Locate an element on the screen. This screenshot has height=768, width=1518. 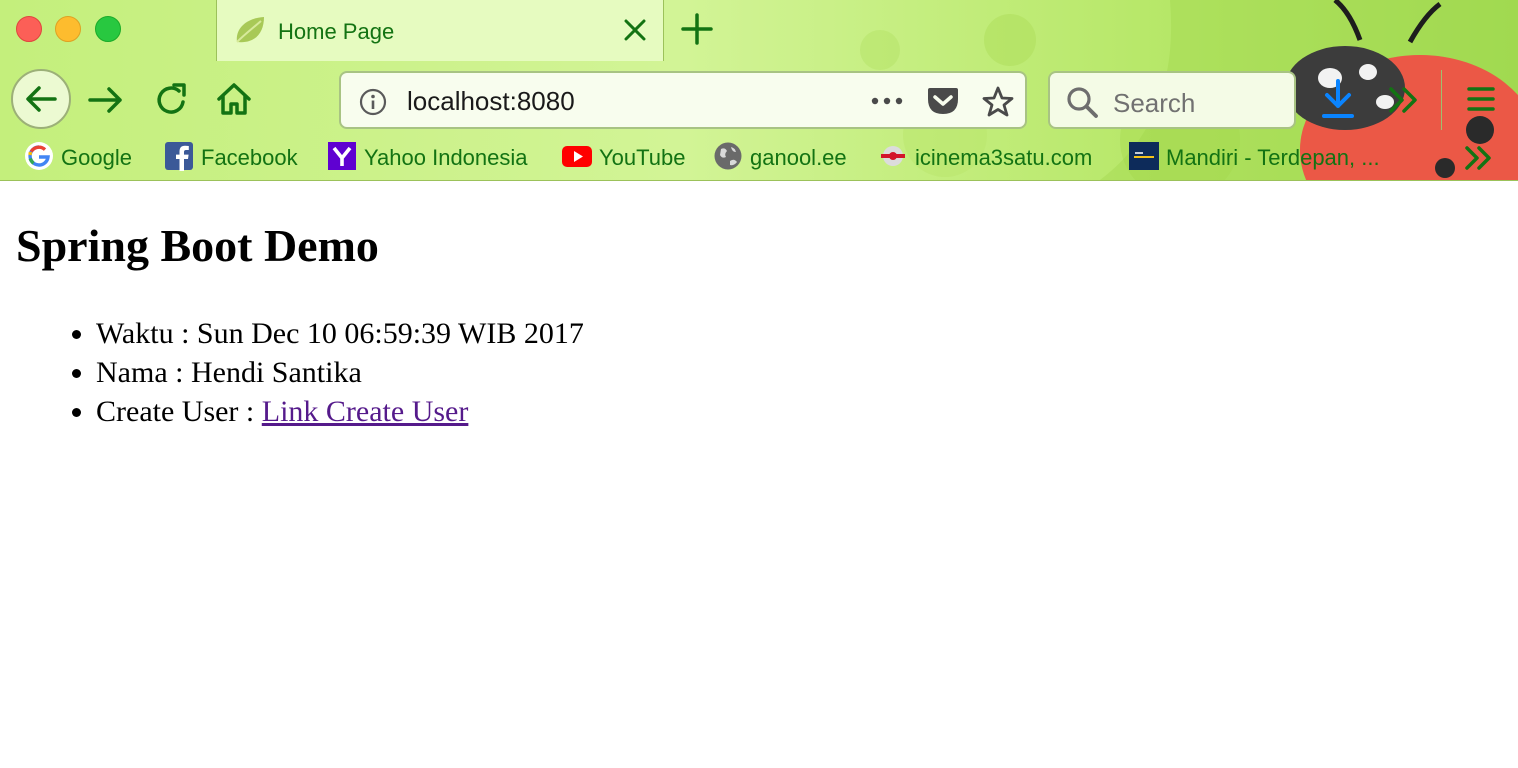
toolbar-separator is located at coordinates (1441, 100).